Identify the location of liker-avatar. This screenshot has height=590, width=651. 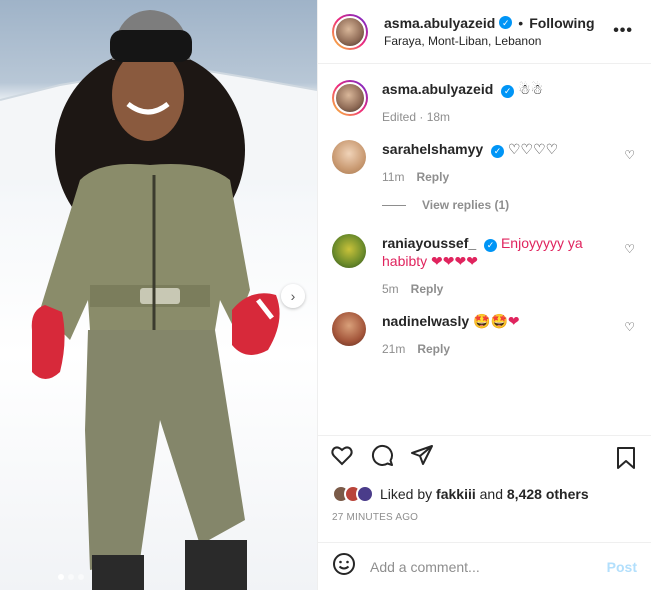
(365, 494).